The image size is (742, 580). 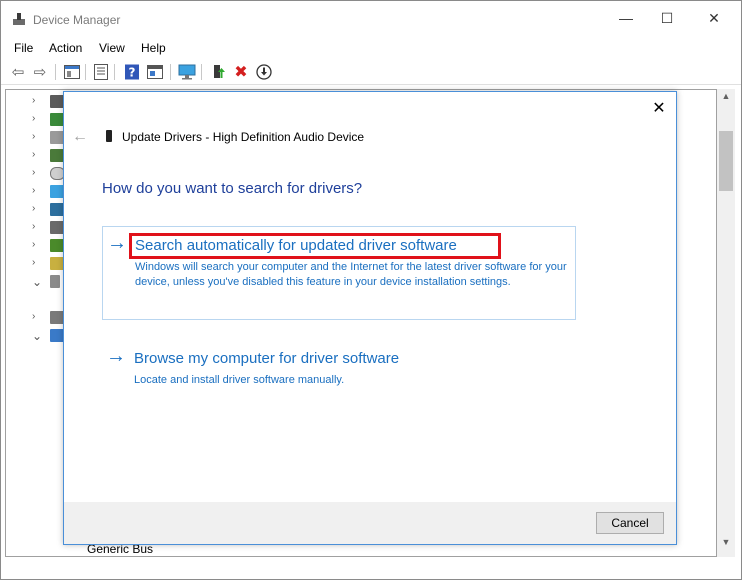 What do you see at coordinates (55, 281) in the screenshot?
I see `sound-icon` at bounding box center [55, 281].